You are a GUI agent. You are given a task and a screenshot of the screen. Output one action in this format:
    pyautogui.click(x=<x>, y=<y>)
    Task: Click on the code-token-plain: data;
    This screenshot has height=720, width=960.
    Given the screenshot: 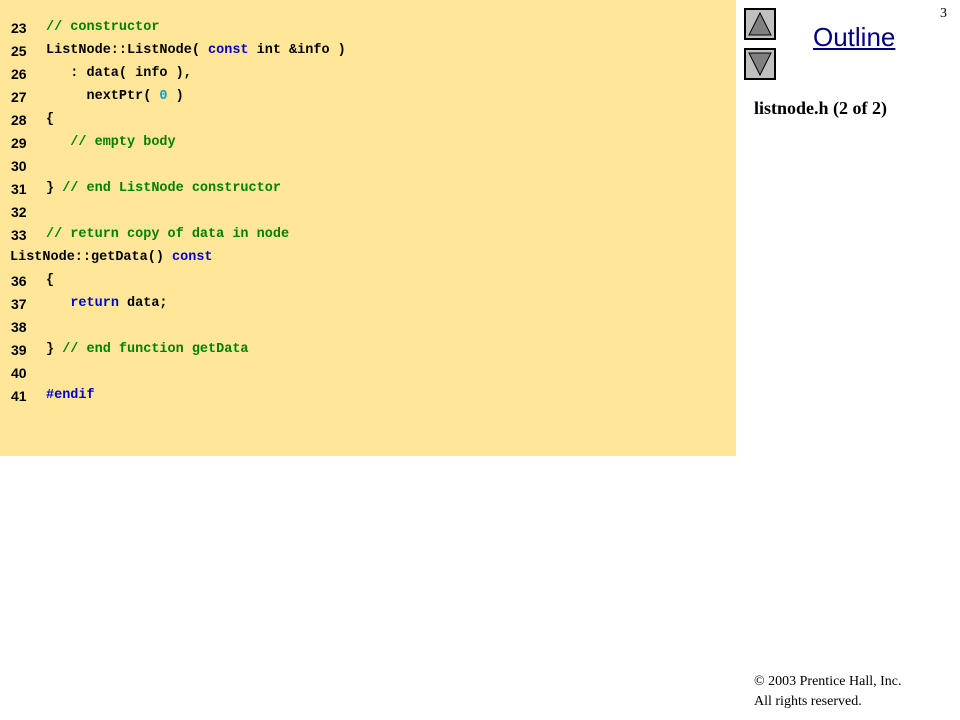 What is the action you would take?
    pyautogui.click(x=143, y=303)
    